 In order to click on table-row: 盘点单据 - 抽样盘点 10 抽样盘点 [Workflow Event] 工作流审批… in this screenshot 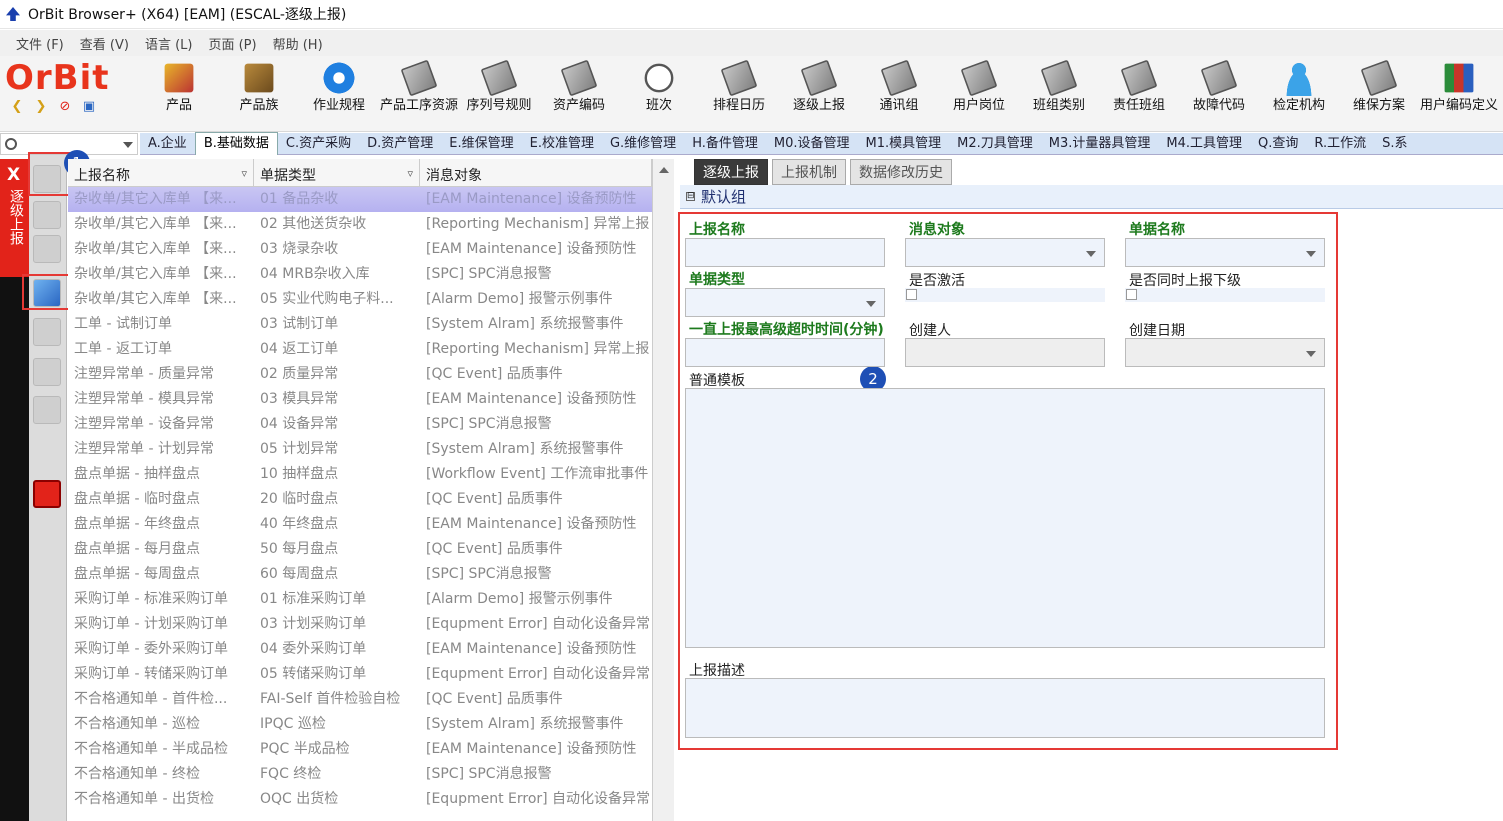, I will do `click(360, 474)`.